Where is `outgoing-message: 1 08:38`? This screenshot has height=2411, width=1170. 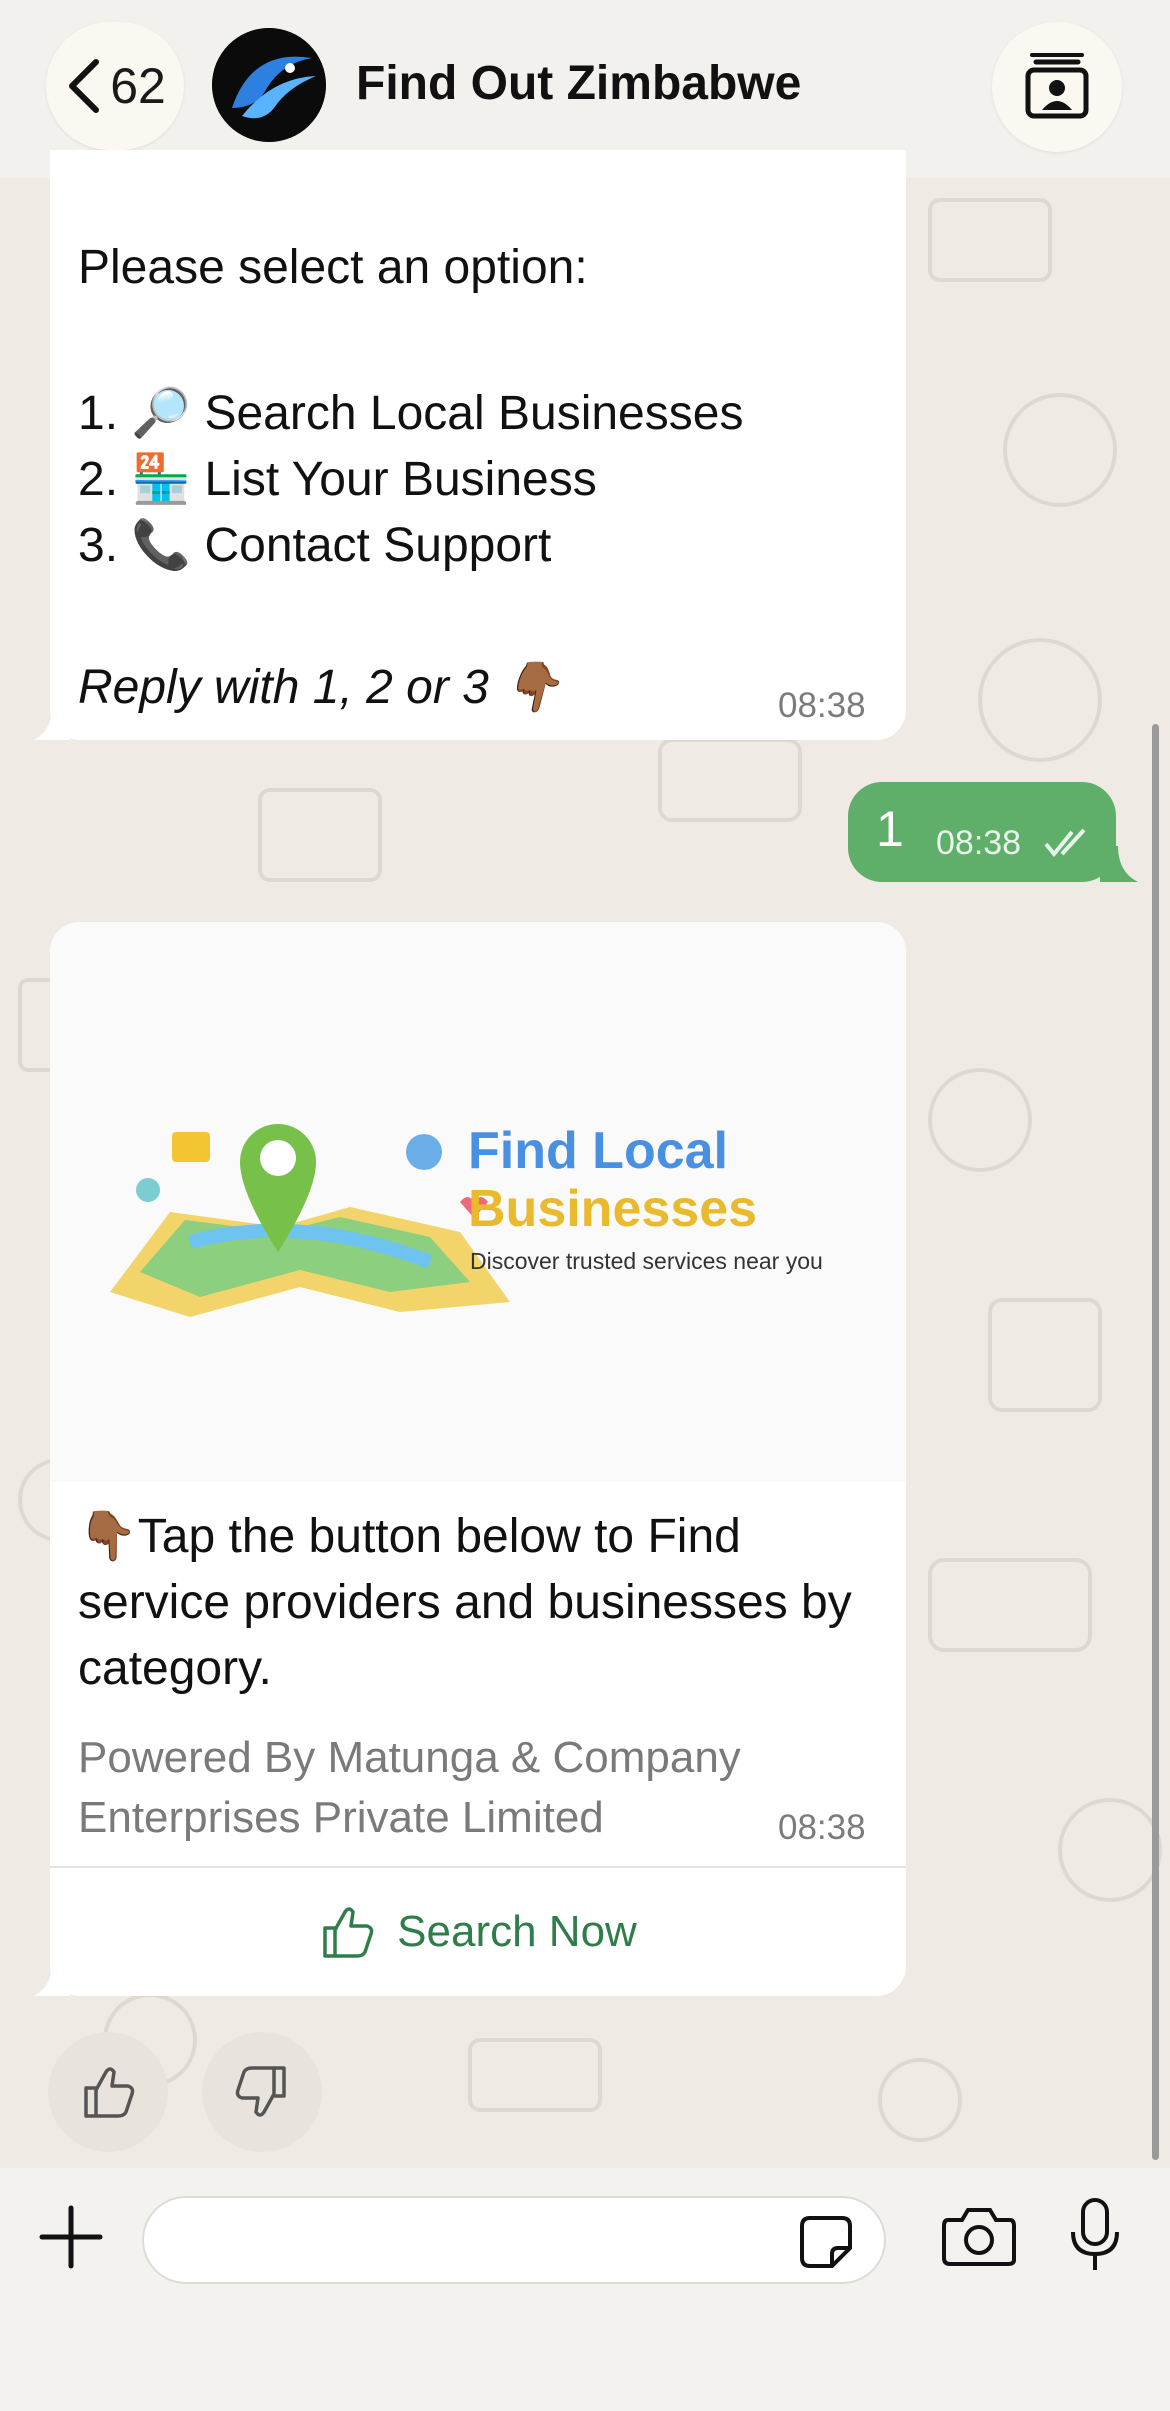
outgoing-message: 1 08:38 is located at coordinates (982, 832).